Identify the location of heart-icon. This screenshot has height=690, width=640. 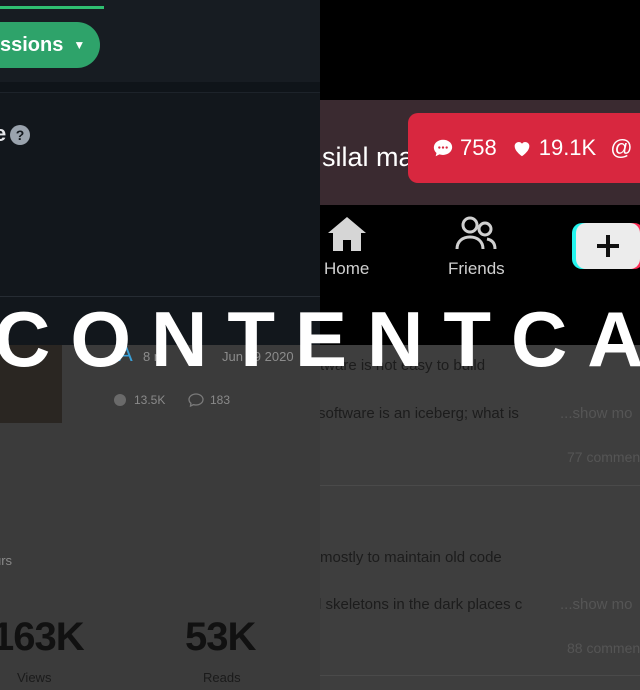
(522, 149).